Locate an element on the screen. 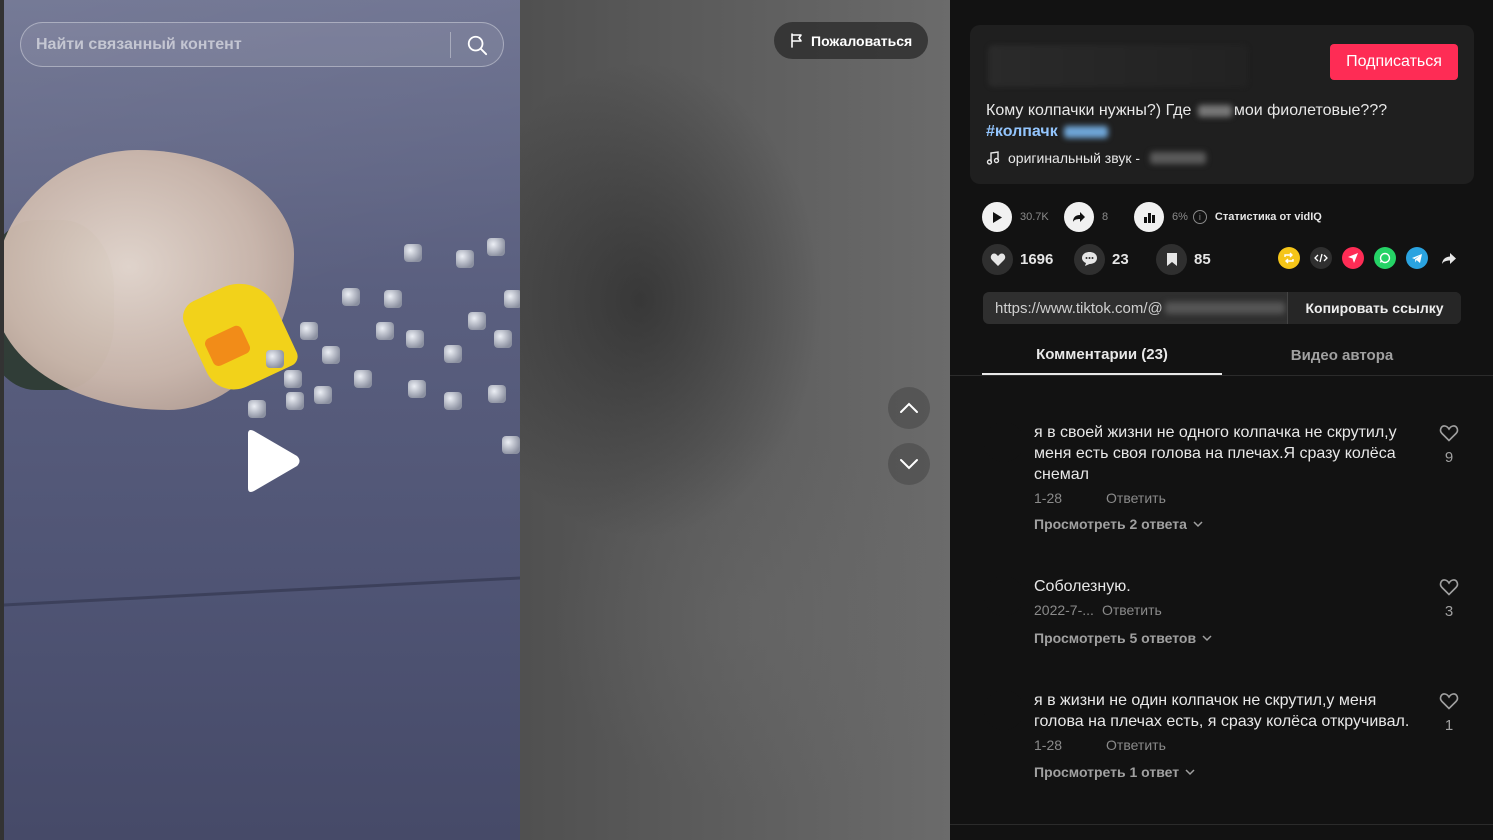  blurred-link-tail is located at coordinates (1224, 308).